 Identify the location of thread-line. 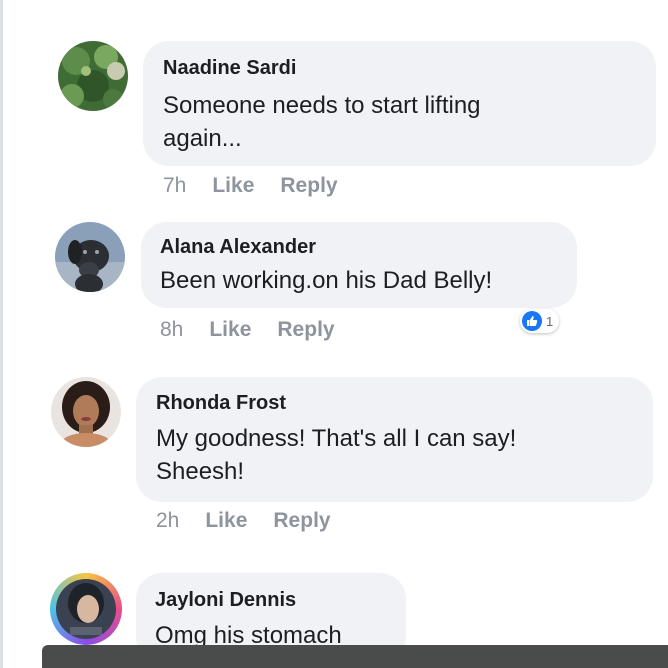
(1, 334).